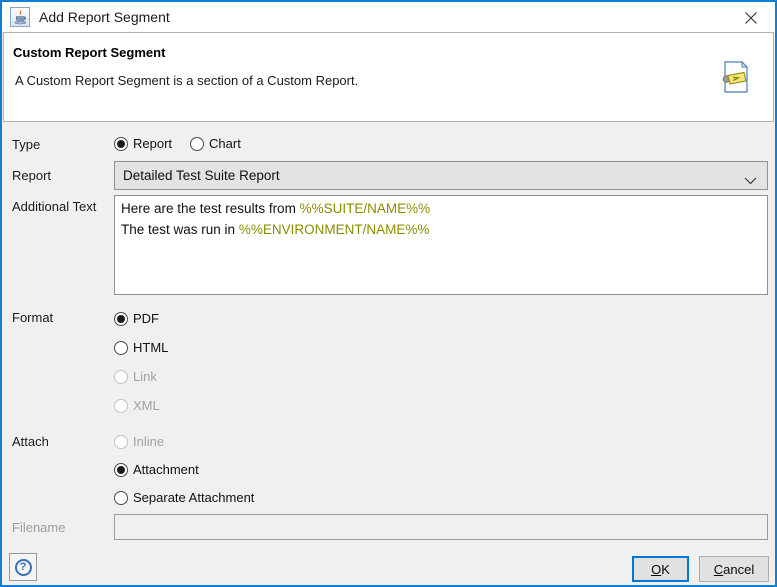 The width and height of the screenshot is (777, 587). Describe the element at coordinates (750, 180) in the screenshot. I see `chevron-down-icon` at that location.